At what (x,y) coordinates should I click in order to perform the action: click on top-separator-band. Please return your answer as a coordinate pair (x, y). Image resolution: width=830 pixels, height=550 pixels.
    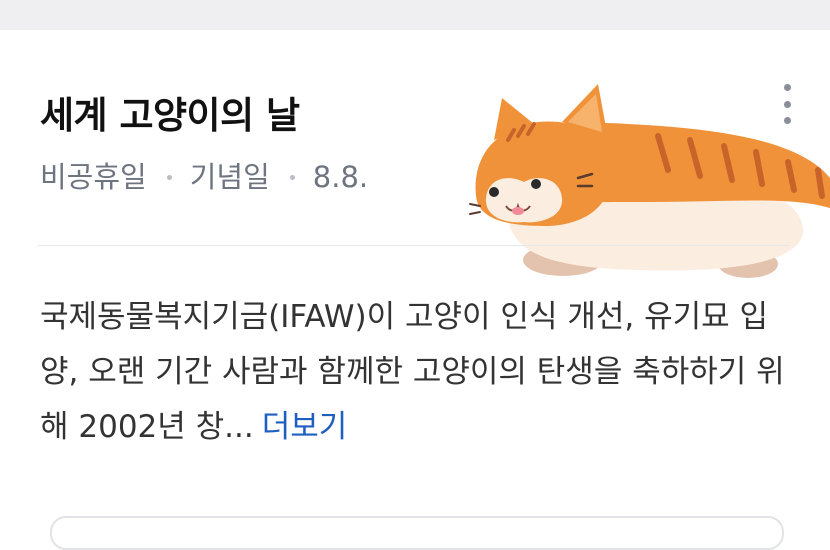
    Looking at the image, I should click on (415, 15).